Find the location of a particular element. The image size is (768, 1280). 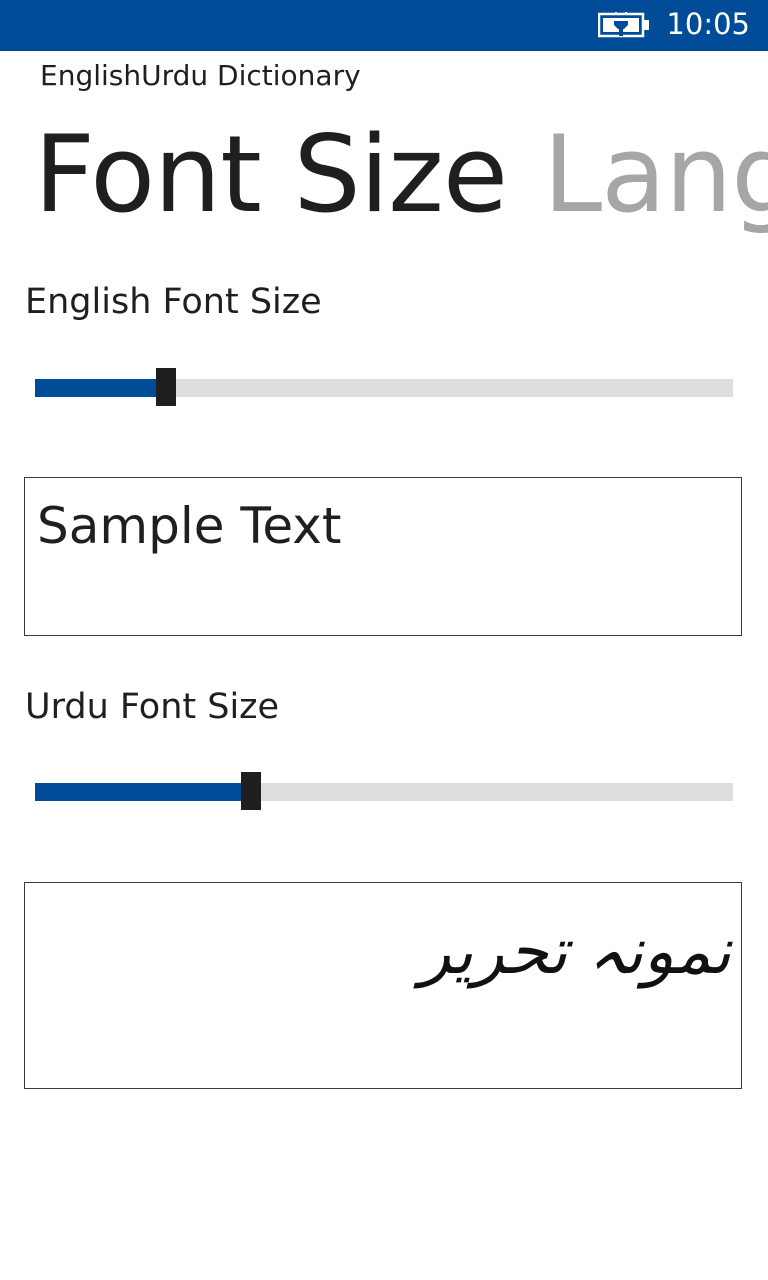

english-sample-box: Sample Text is located at coordinates (383, 556).